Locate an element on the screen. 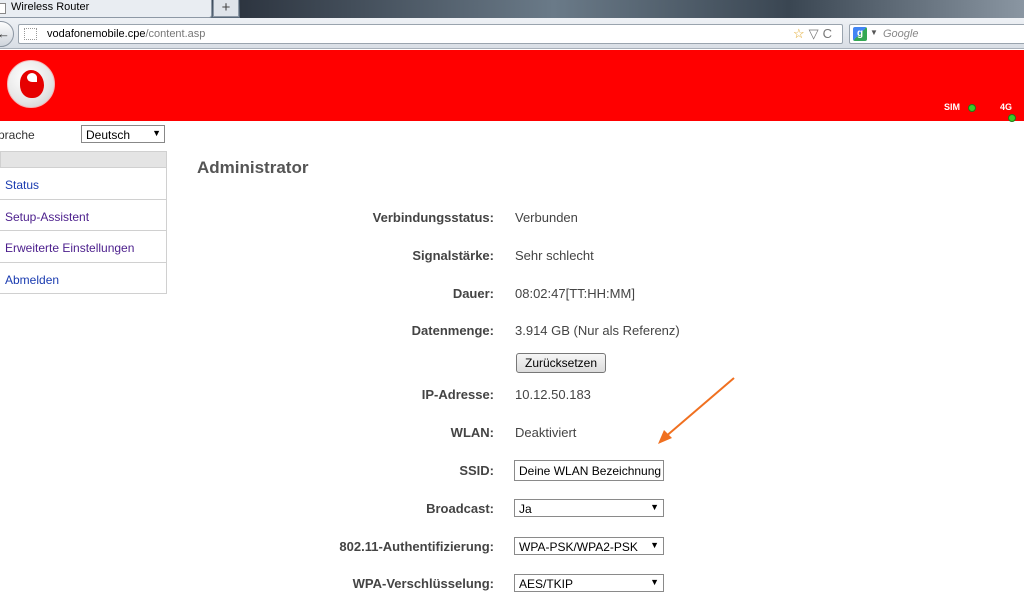 Image resolution: width=1024 pixels, height=592 pixels. authentication-value: WPA-PSK/WPA2-PSK is located at coordinates (578, 547).